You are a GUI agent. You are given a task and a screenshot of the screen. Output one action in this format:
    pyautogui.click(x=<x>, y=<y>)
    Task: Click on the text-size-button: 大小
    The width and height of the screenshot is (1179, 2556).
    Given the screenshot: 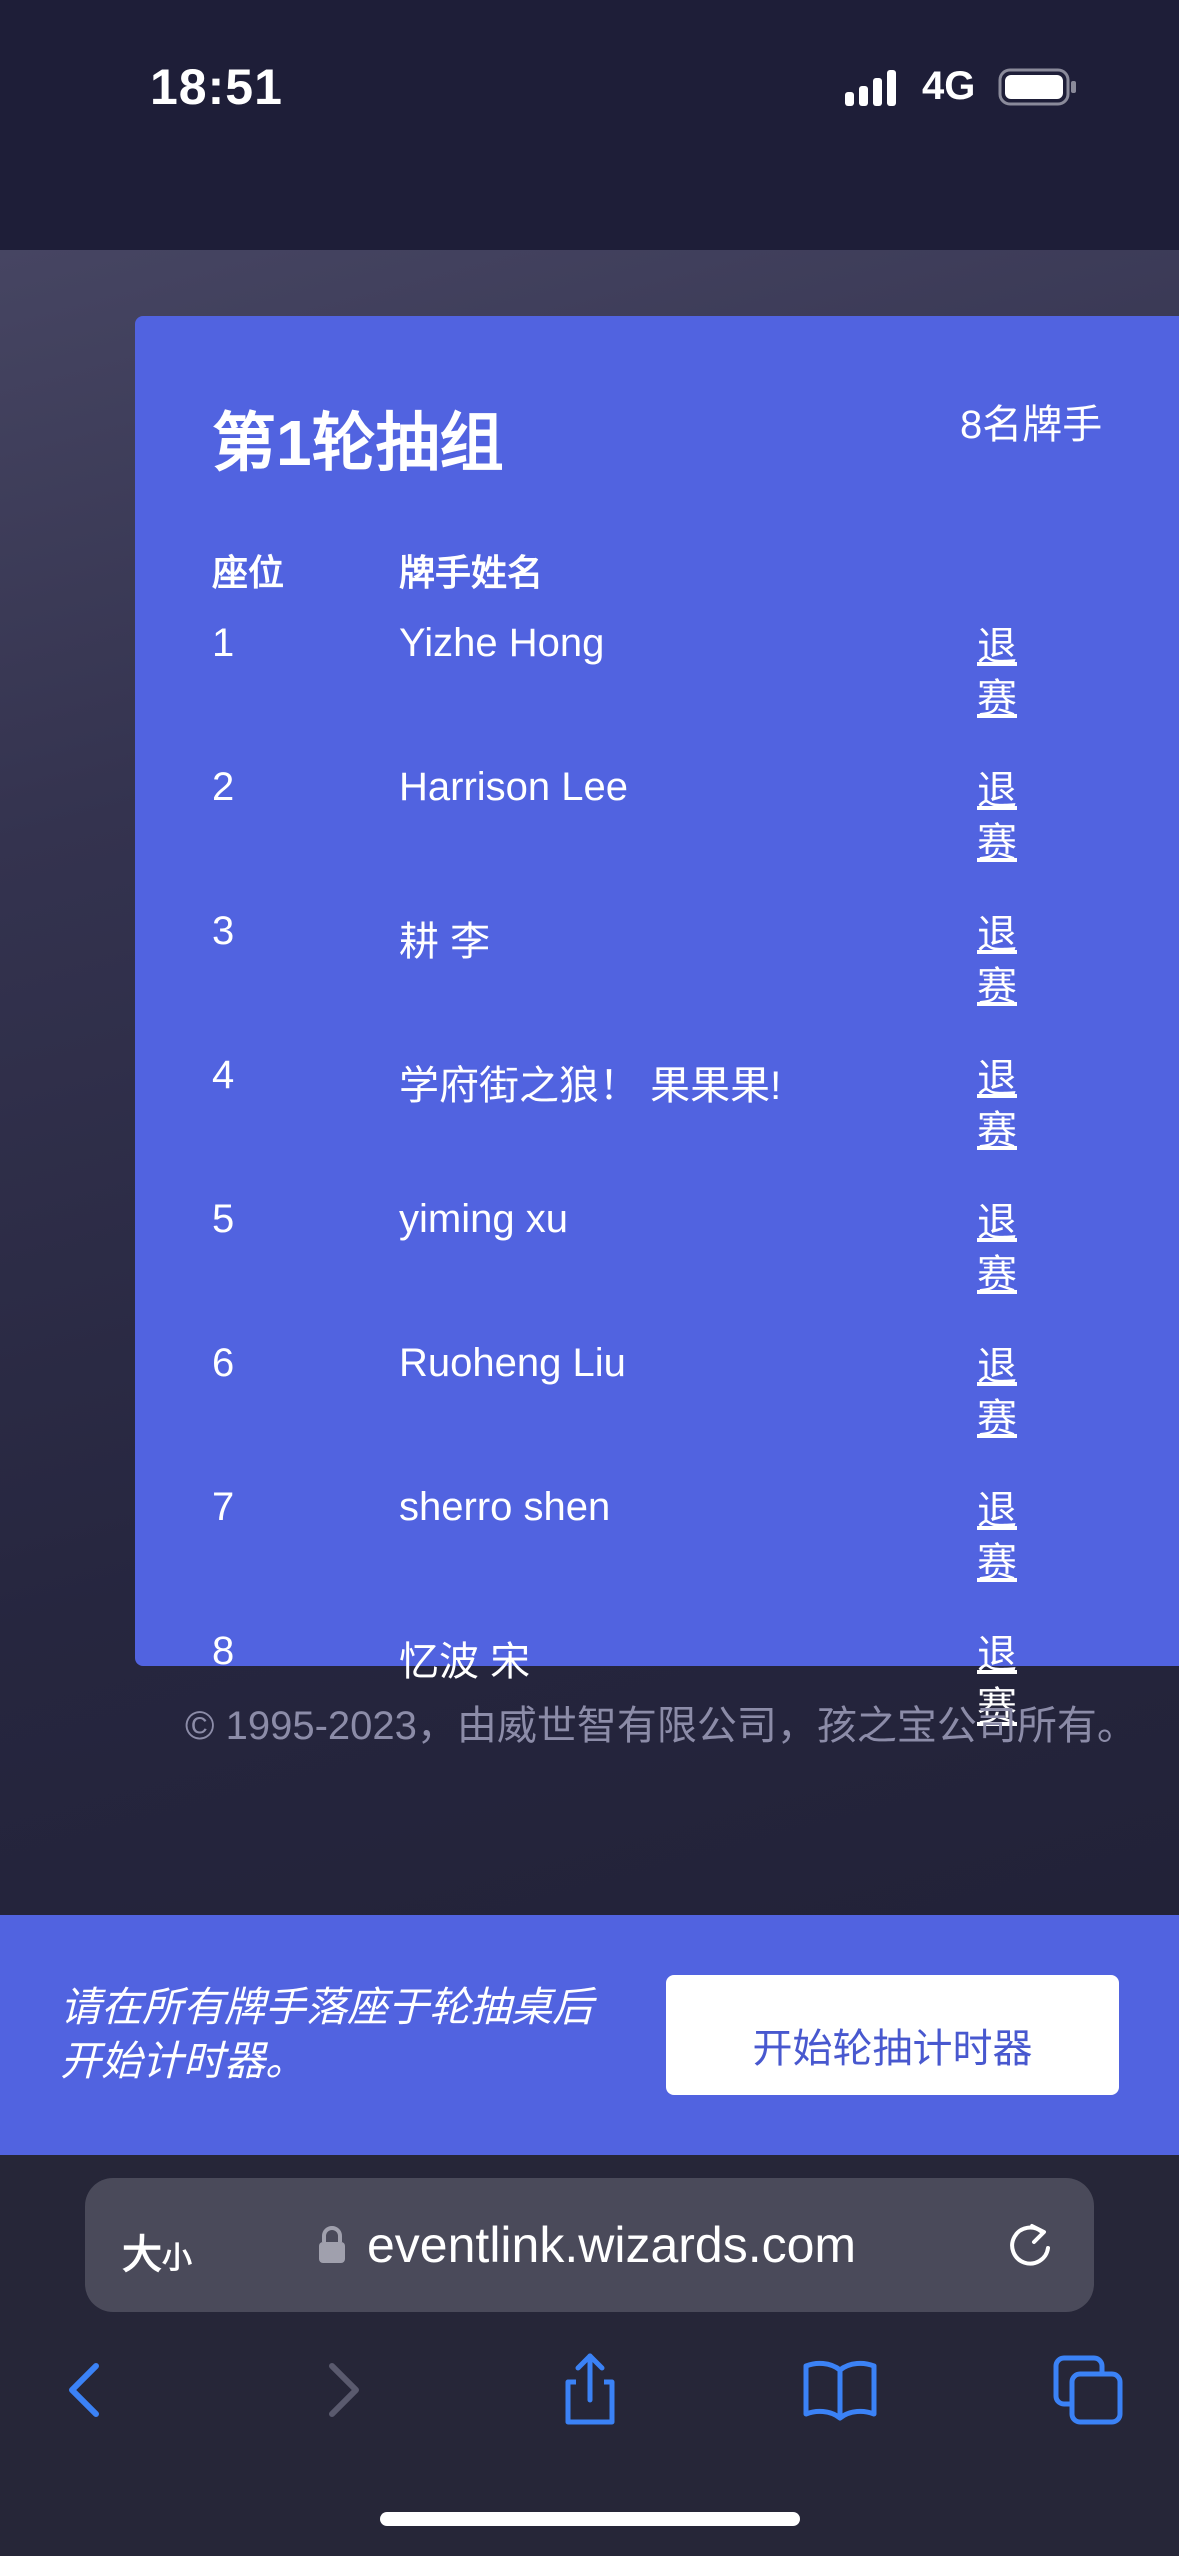 What is the action you would take?
    pyautogui.click(x=157, y=2251)
    